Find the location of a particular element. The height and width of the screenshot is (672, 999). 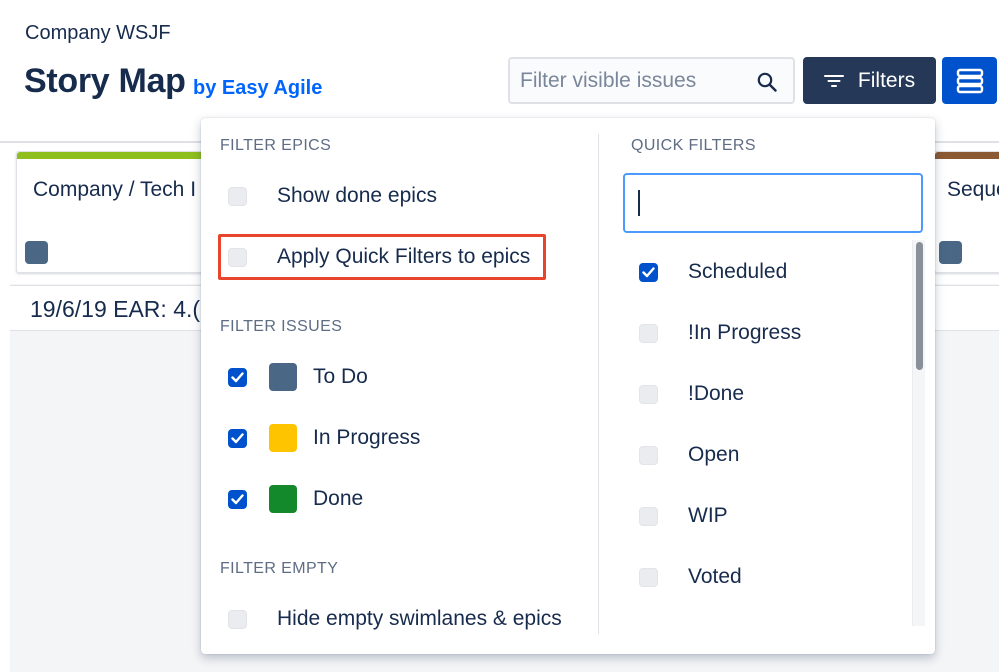

quick-filter-item: !Done is located at coordinates (691, 394).